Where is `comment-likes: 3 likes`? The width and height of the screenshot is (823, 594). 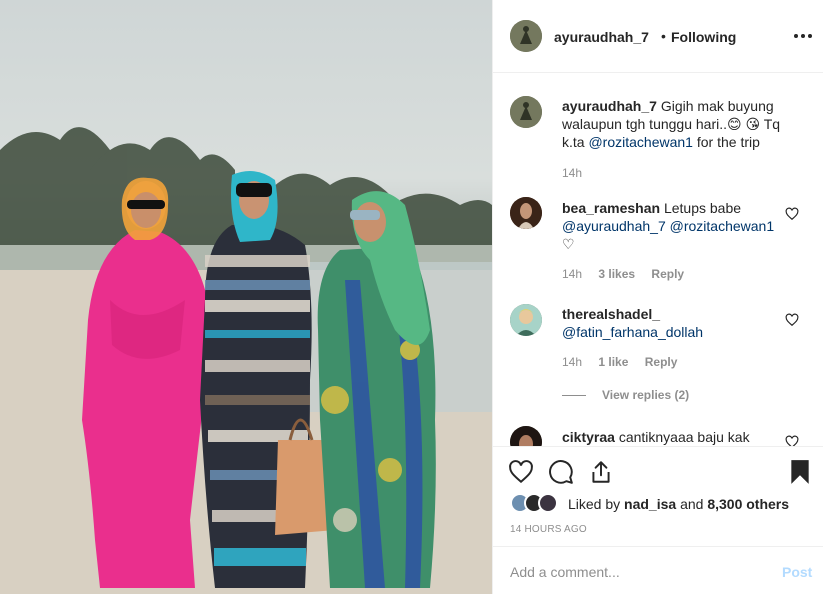 comment-likes: 3 likes is located at coordinates (616, 274).